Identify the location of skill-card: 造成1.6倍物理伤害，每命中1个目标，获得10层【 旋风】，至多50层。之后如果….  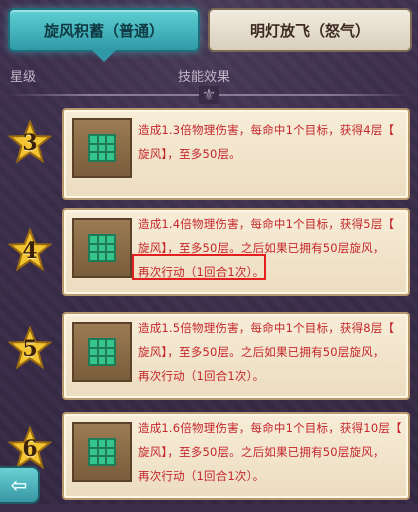
(236, 456).